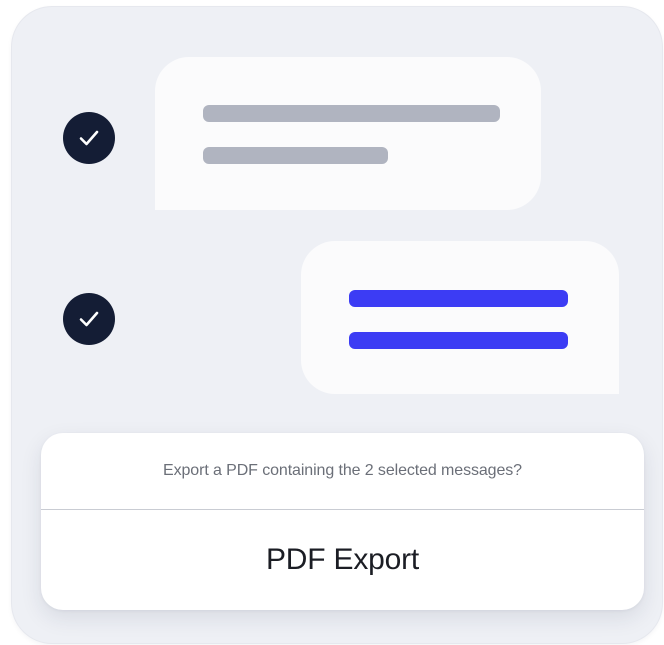 The width and height of the screenshot is (664, 645). I want to click on message-1-selected-checkbox, so click(89, 138).